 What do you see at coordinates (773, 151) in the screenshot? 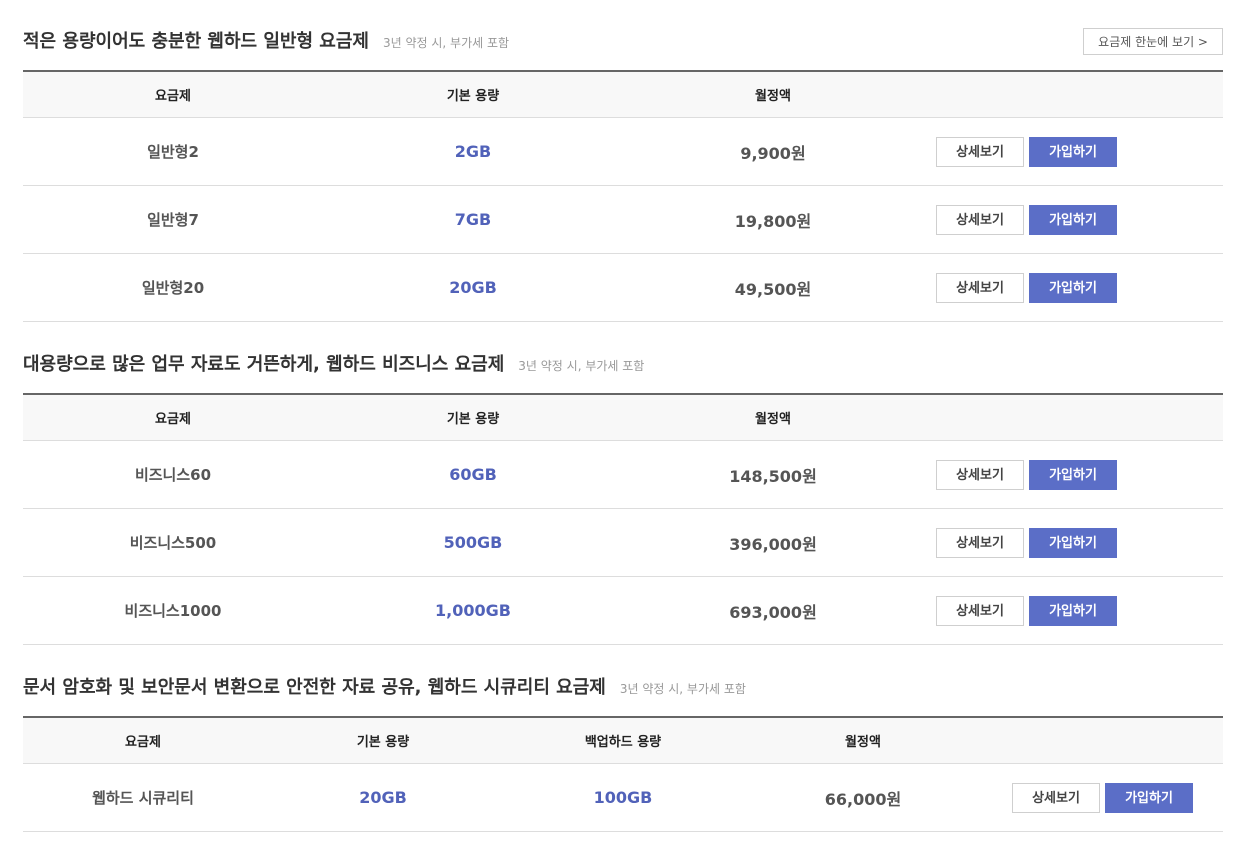
I see `plan-price: 9,900원` at bounding box center [773, 151].